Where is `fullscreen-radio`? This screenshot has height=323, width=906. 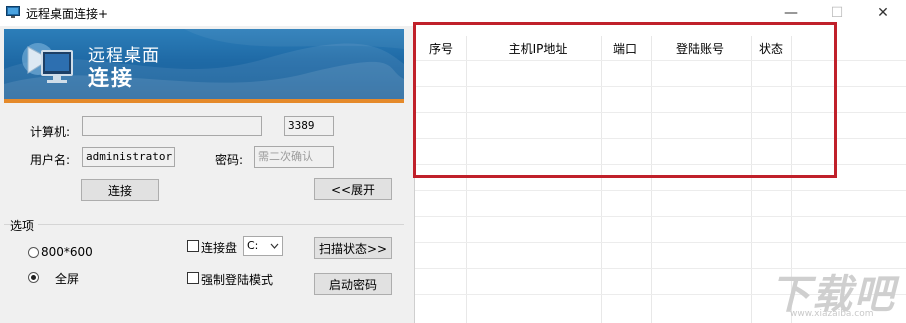 fullscreen-radio is located at coordinates (33, 277).